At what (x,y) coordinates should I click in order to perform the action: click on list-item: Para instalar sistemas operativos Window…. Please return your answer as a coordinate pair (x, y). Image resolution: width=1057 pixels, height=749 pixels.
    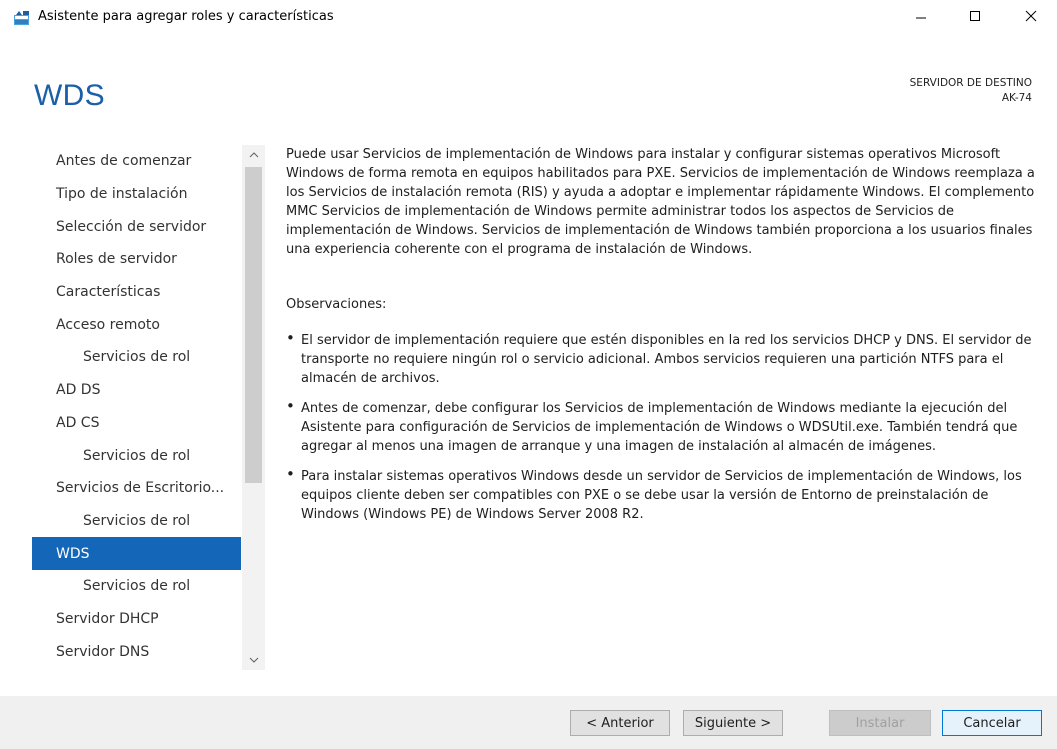
    Looking at the image, I should click on (662, 494).